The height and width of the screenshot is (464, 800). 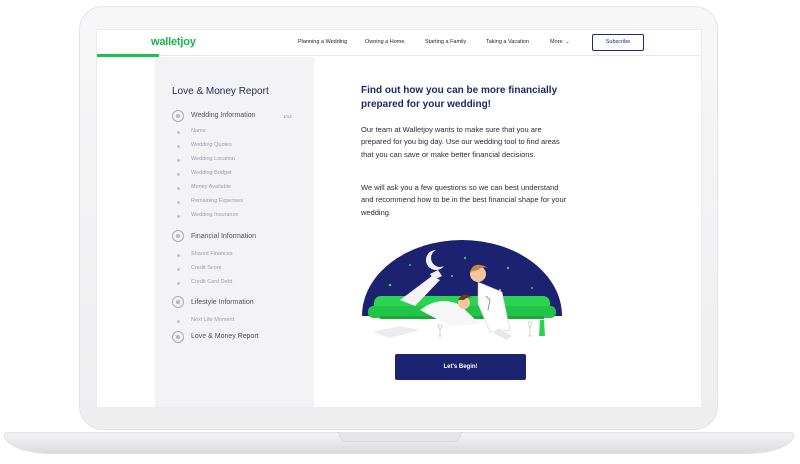 What do you see at coordinates (225, 336) in the screenshot?
I see `sidebar-section-love-money-report: Love & Money Report` at bounding box center [225, 336].